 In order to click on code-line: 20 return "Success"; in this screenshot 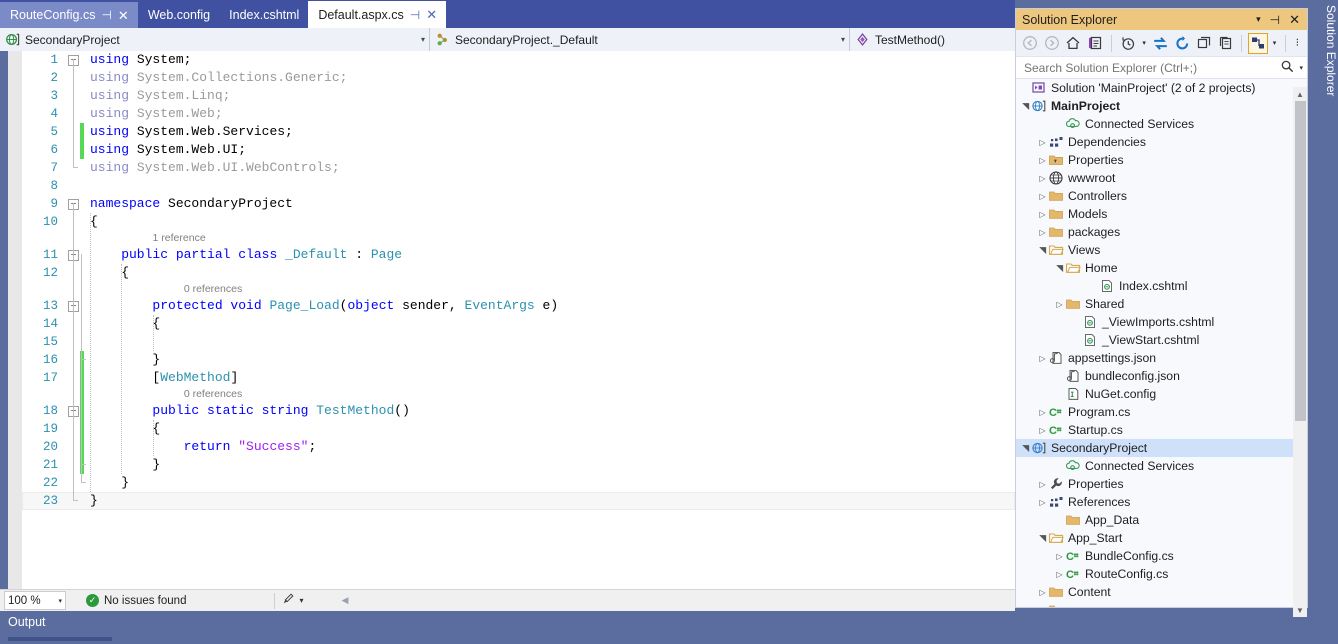, I will do `click(518, 447)`.